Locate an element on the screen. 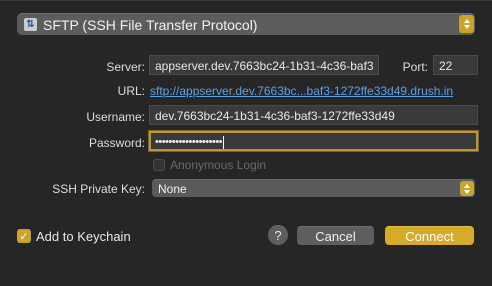 The height and width of the screenshot is (286, 492). port-label: Port: is located at coordinates (415, 67).